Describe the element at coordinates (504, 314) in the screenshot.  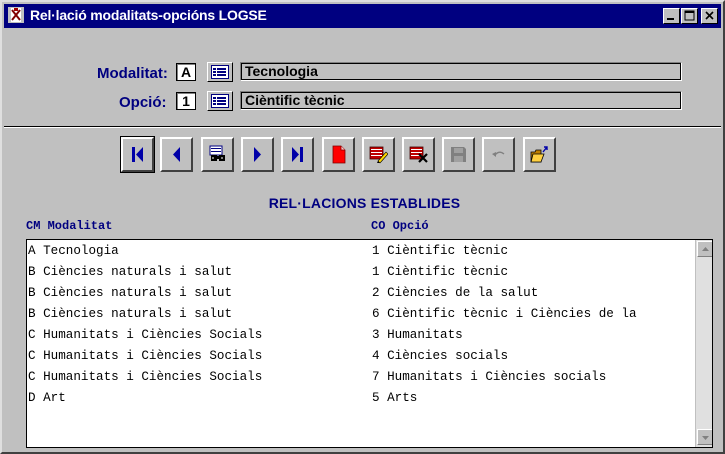
I see `row-opcio: 6 Cièntific tècnic i Ciències de la` at that location.